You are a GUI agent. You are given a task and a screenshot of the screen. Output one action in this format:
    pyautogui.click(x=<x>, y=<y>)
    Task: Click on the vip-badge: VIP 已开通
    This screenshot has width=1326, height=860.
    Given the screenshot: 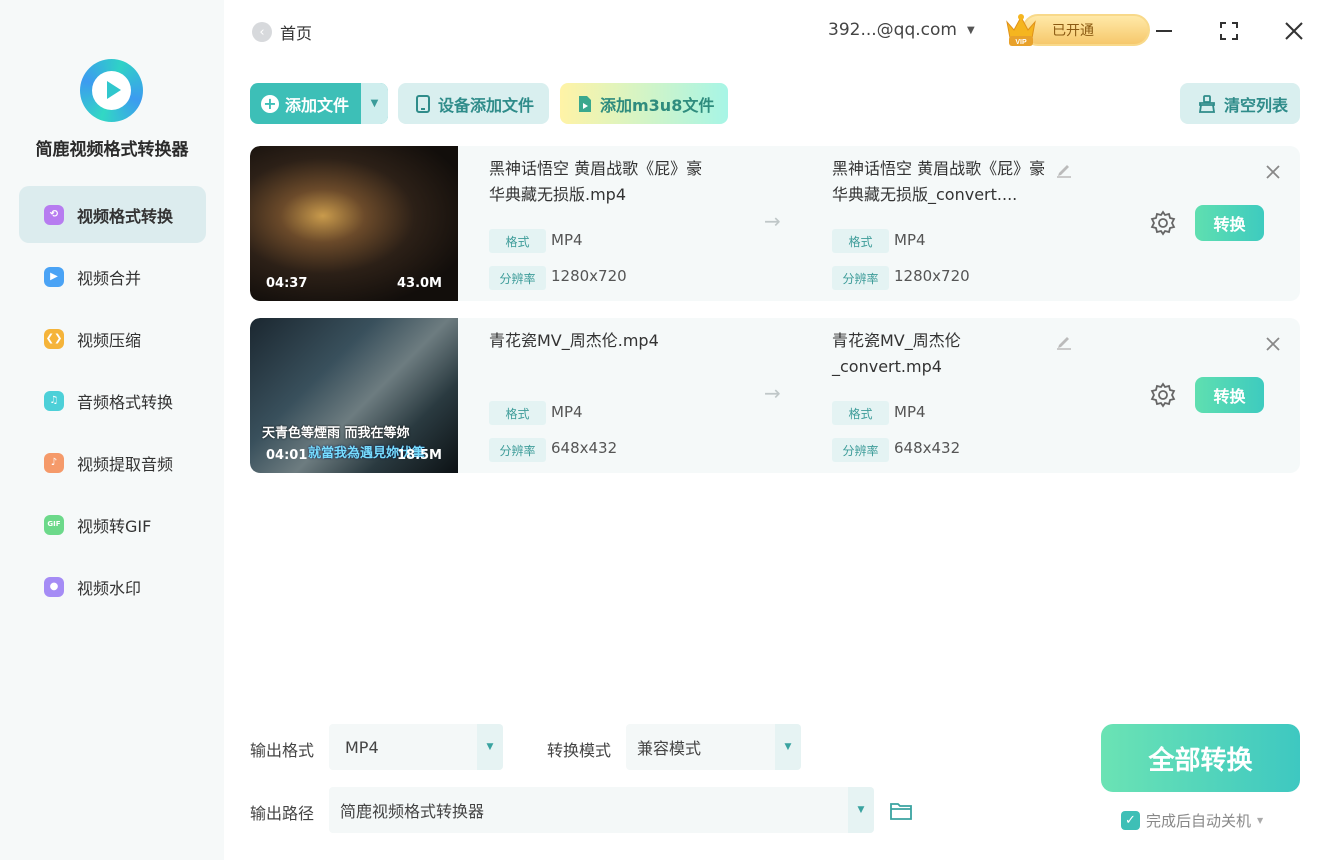 What is the action you would take?
    pyautogui.click(x=1077, y=30)
    